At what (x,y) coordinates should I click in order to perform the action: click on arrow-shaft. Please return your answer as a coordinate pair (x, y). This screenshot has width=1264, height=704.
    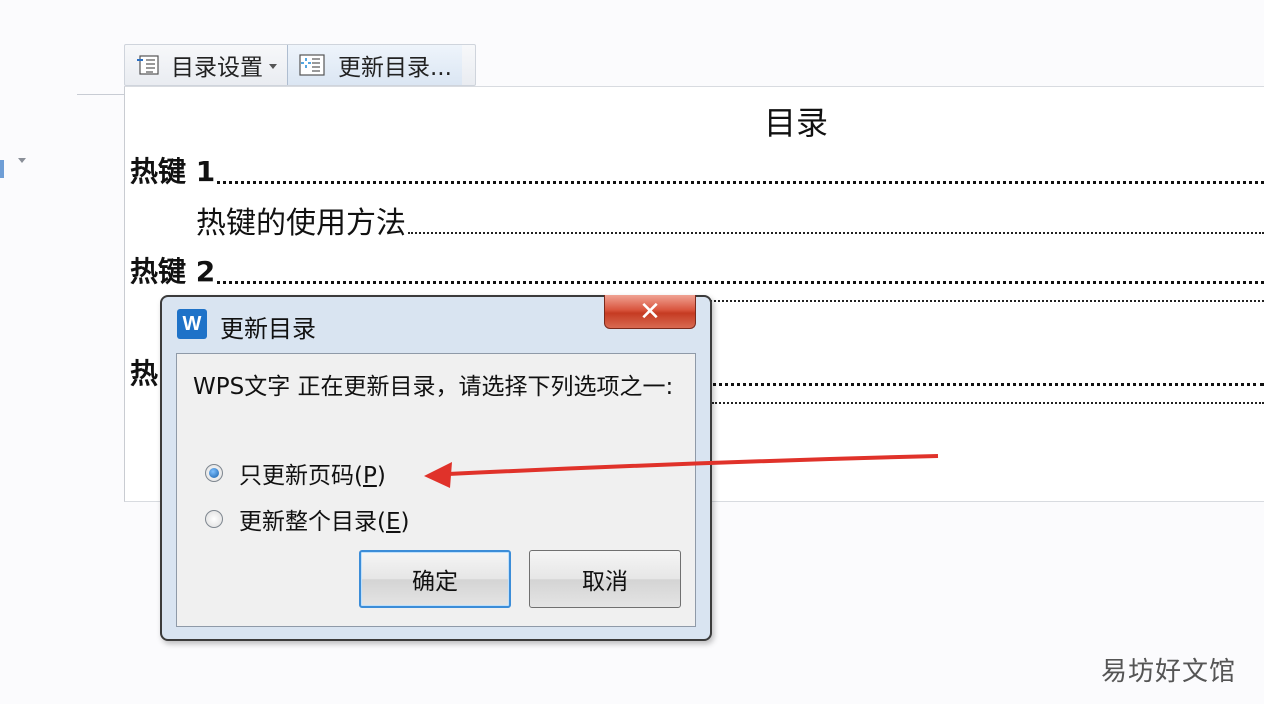
    Looking at the image, I should click on (693, 465).